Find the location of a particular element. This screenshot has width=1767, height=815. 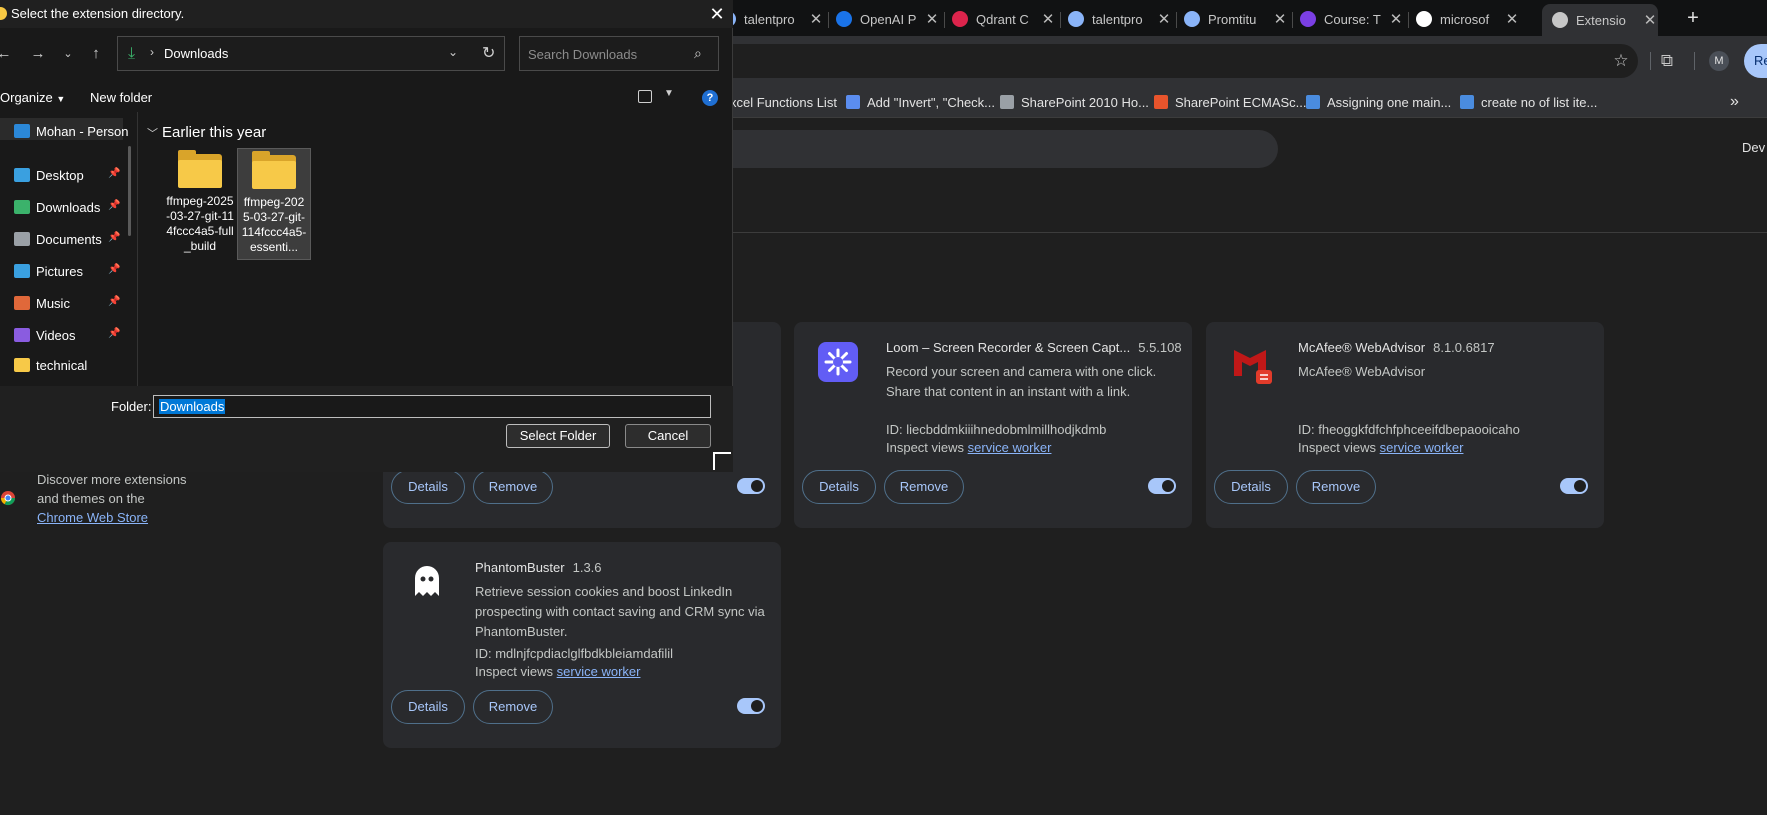

nav-item-music: Music 📌 is located at coordinates (75, 303).